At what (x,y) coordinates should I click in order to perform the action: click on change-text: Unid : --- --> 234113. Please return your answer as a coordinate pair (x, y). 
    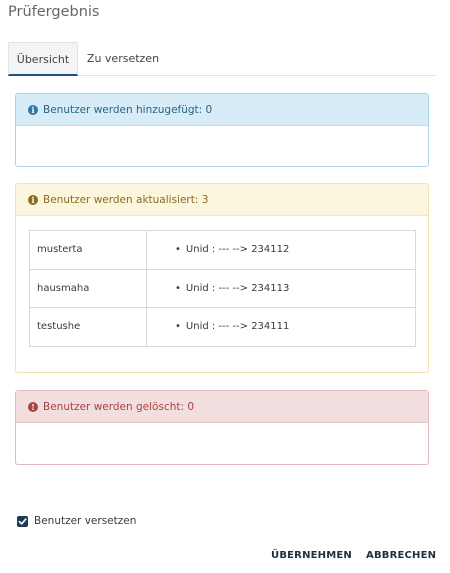
    Looking at the image, I should click on (237, 288).